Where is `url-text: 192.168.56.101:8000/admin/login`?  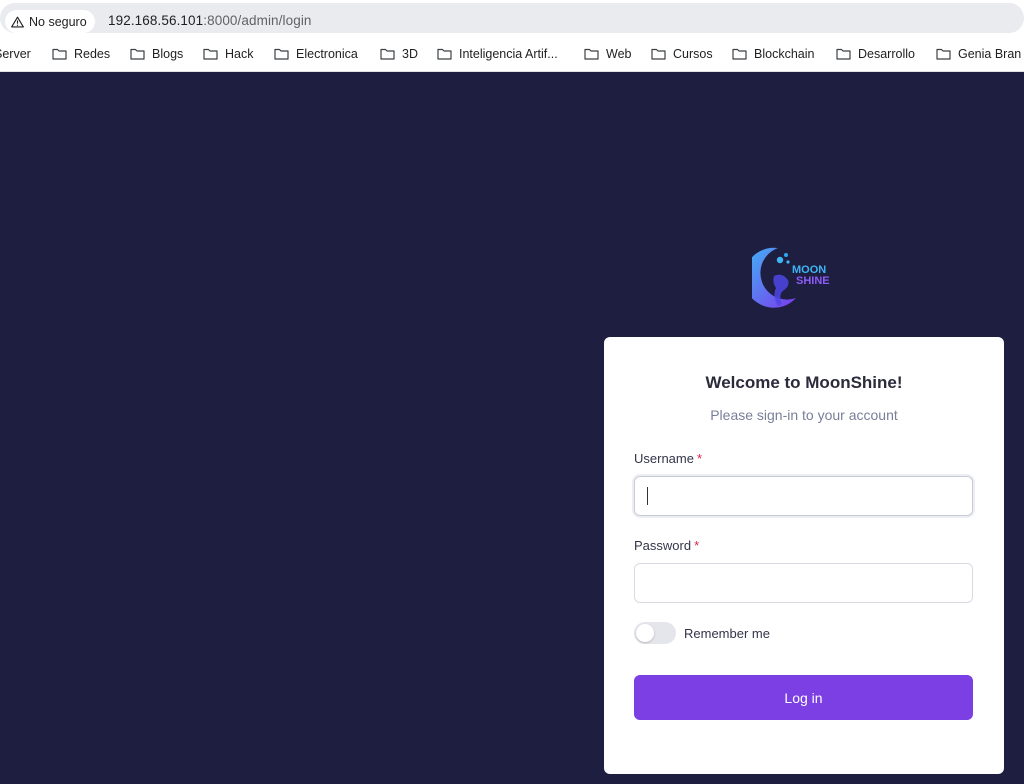
url-text: 192.168.56.101:8000/admin/login is located at coordinates (210, 20).